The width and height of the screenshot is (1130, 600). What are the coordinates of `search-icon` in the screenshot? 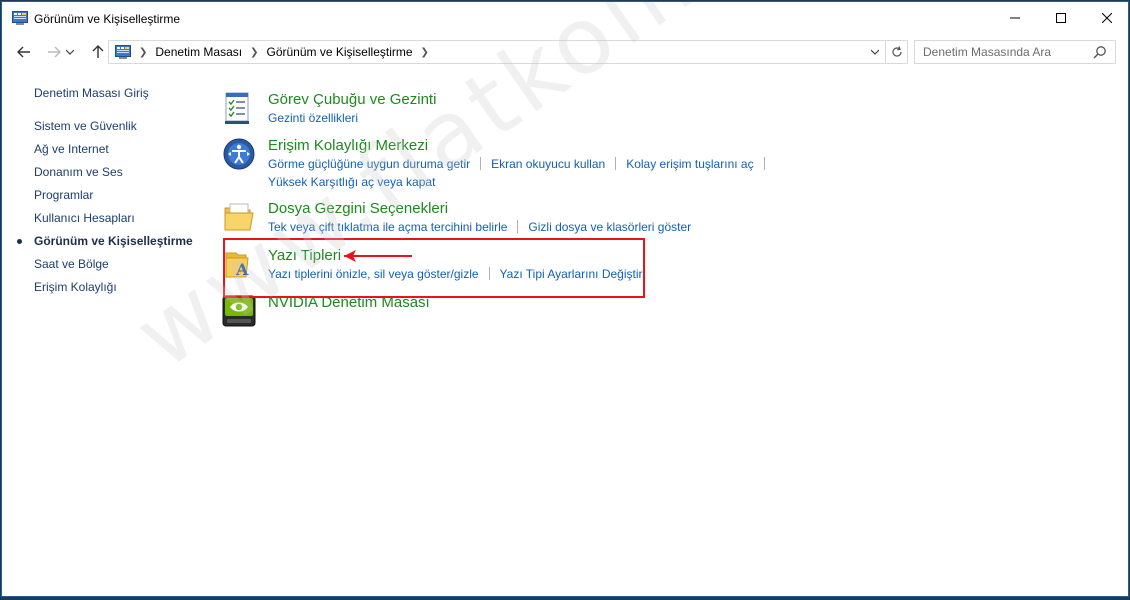 It's located at (1100, 52).